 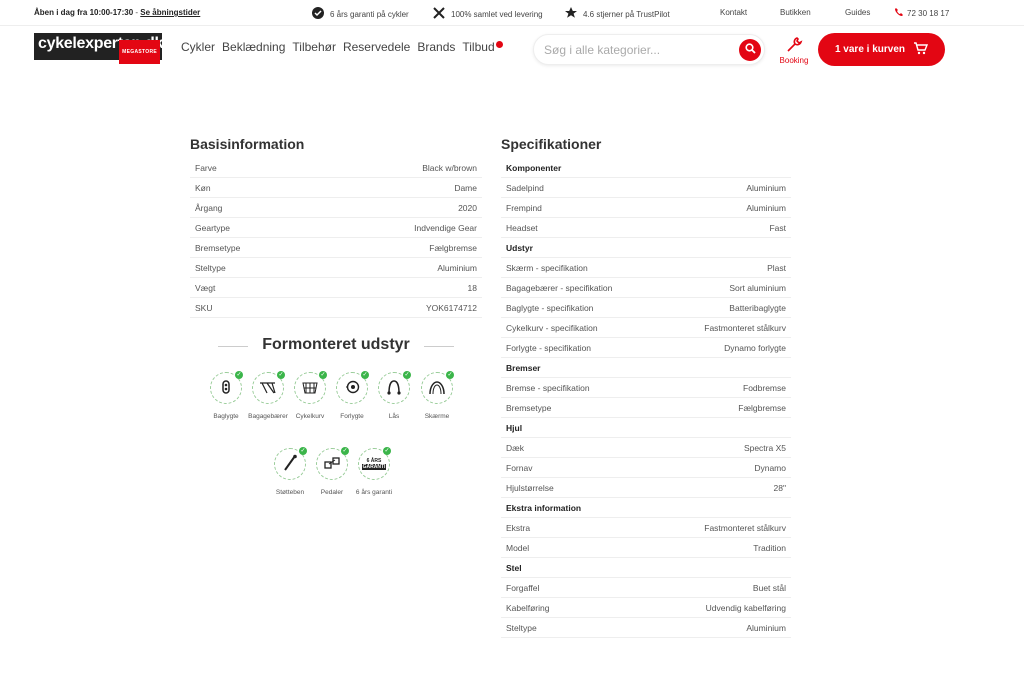 I want to click on row-label: Bremse - specifikation, so click(x=548, y=387).